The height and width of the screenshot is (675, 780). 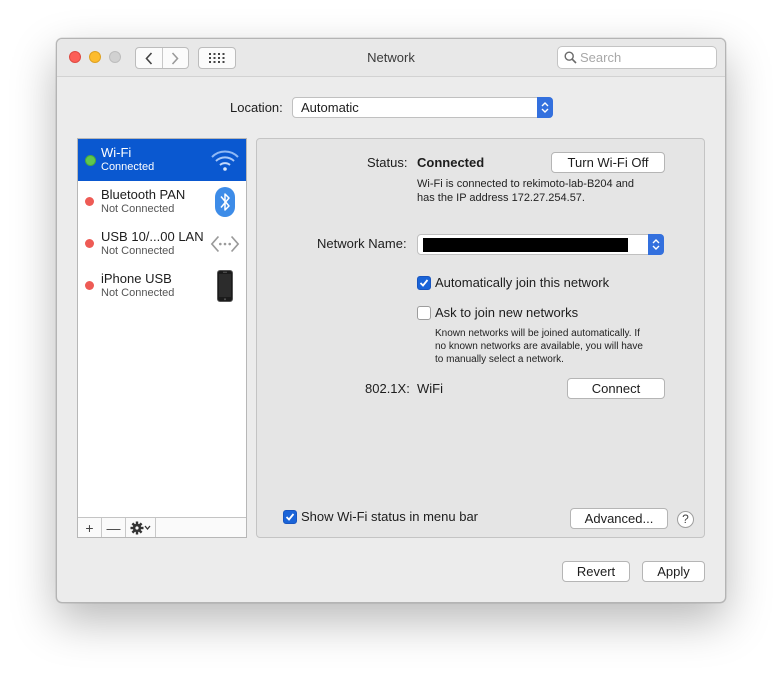 I want to click on revert-button: Revert, so click(x=596, y=571).